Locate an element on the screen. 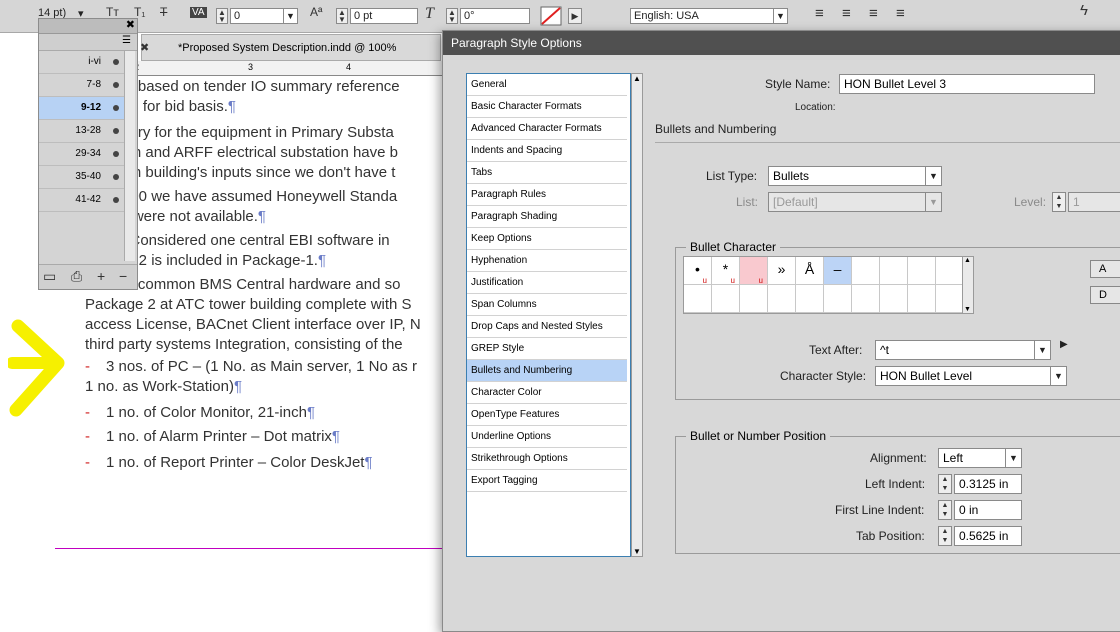 Image resolution: width=1120 pixels, height=632 pixels. no-fill-swatch-icon is located at coordinates (551, 16).